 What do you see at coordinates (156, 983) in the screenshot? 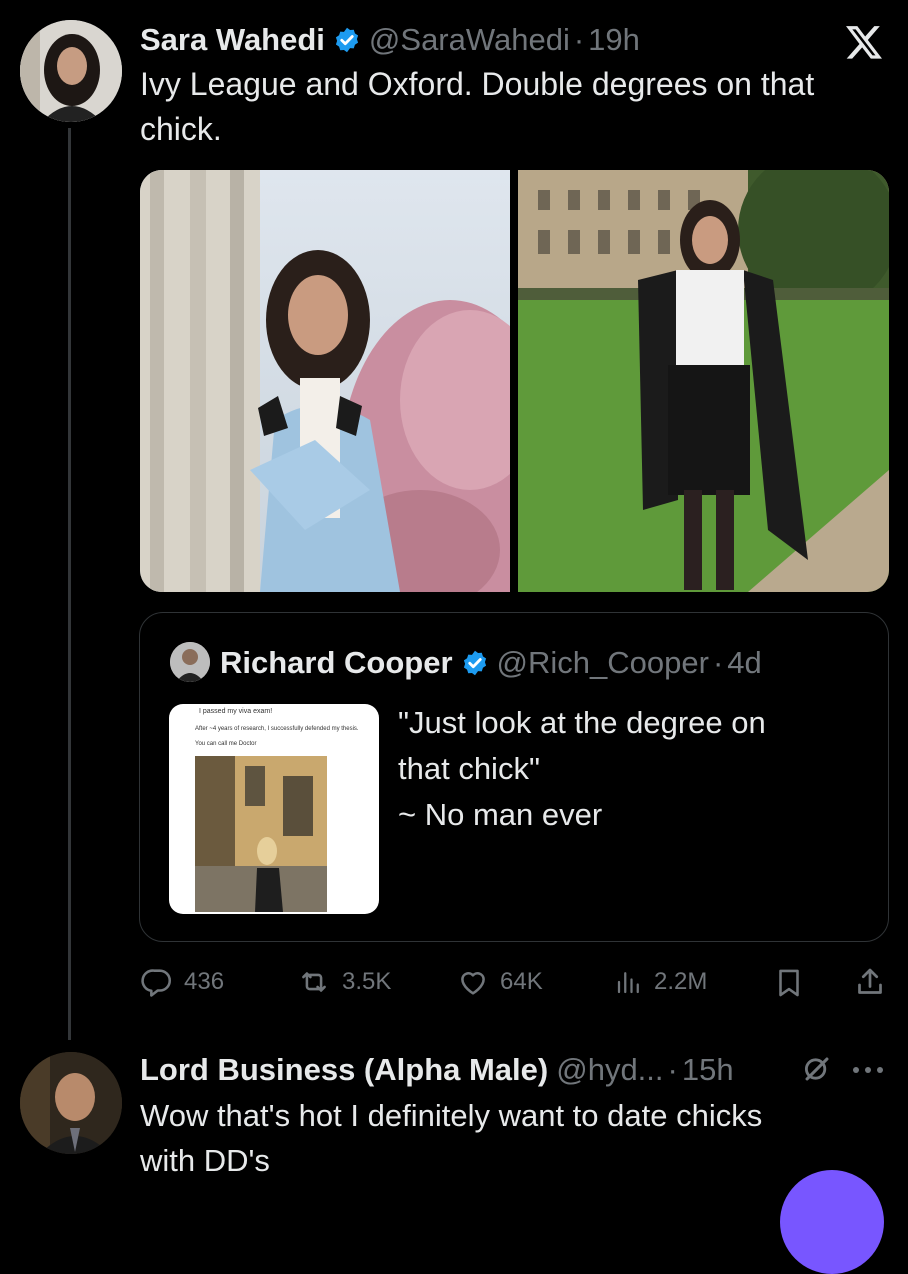
I see `reply-icon` at bounding box center [156, 983].